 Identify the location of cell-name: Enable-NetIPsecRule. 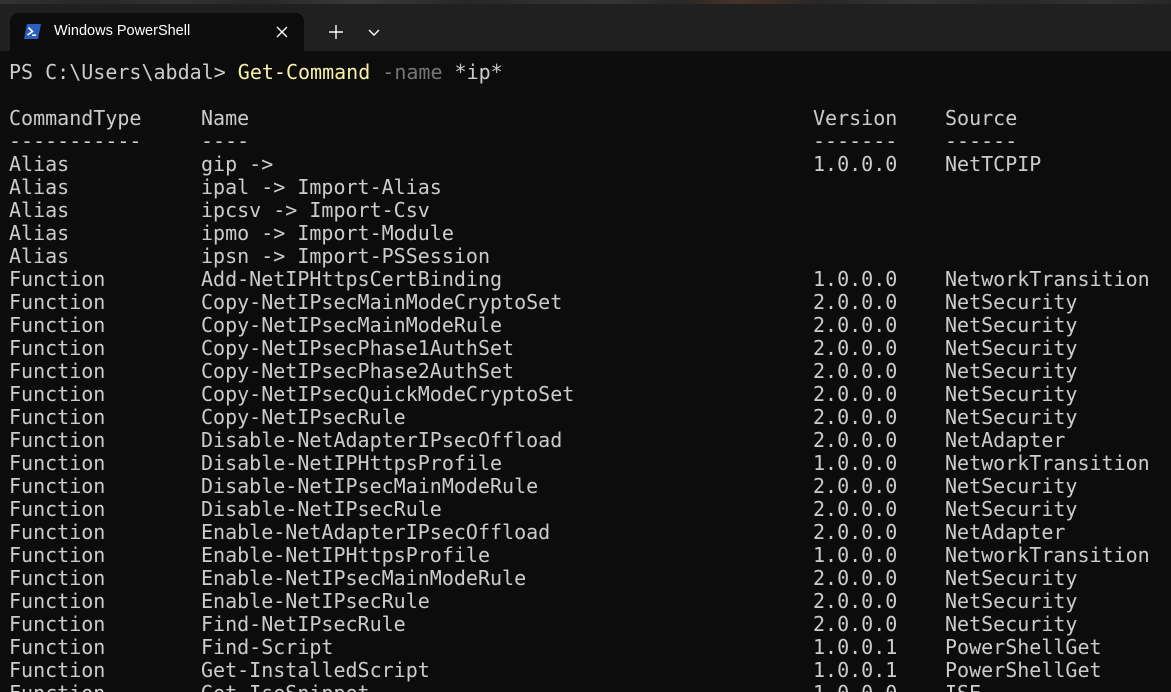
(315, 601).